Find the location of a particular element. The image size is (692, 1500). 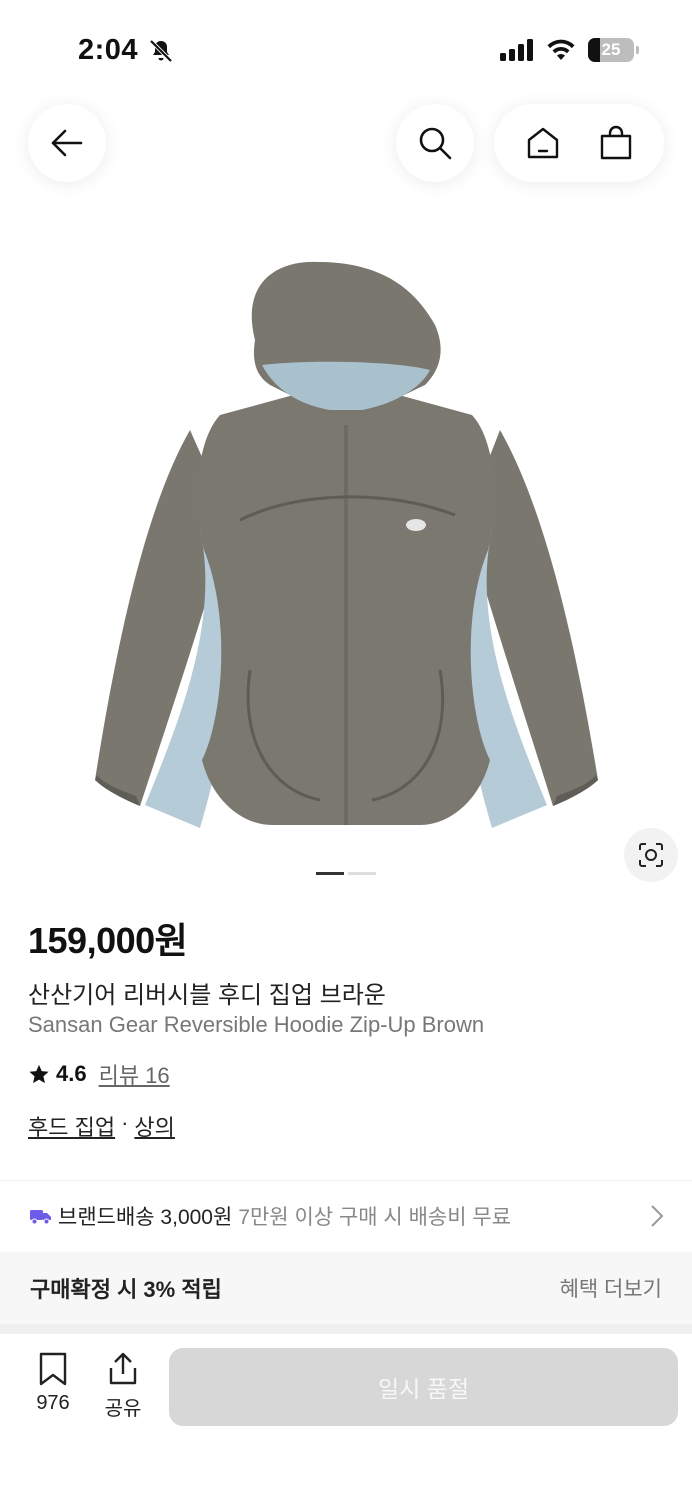

shopping-bag-icon is located at coordinates (615, 142).